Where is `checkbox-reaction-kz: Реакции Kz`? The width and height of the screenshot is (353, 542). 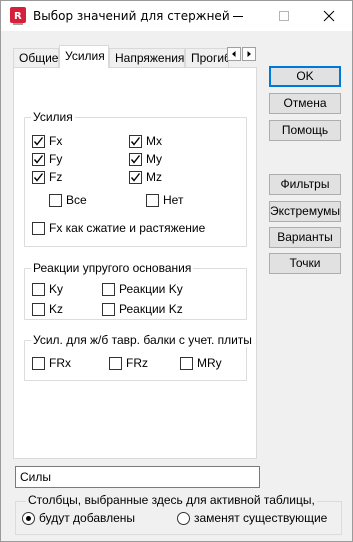 checkbox-reaction-kz: Реакции Kz is located at coordinates (142, 309).